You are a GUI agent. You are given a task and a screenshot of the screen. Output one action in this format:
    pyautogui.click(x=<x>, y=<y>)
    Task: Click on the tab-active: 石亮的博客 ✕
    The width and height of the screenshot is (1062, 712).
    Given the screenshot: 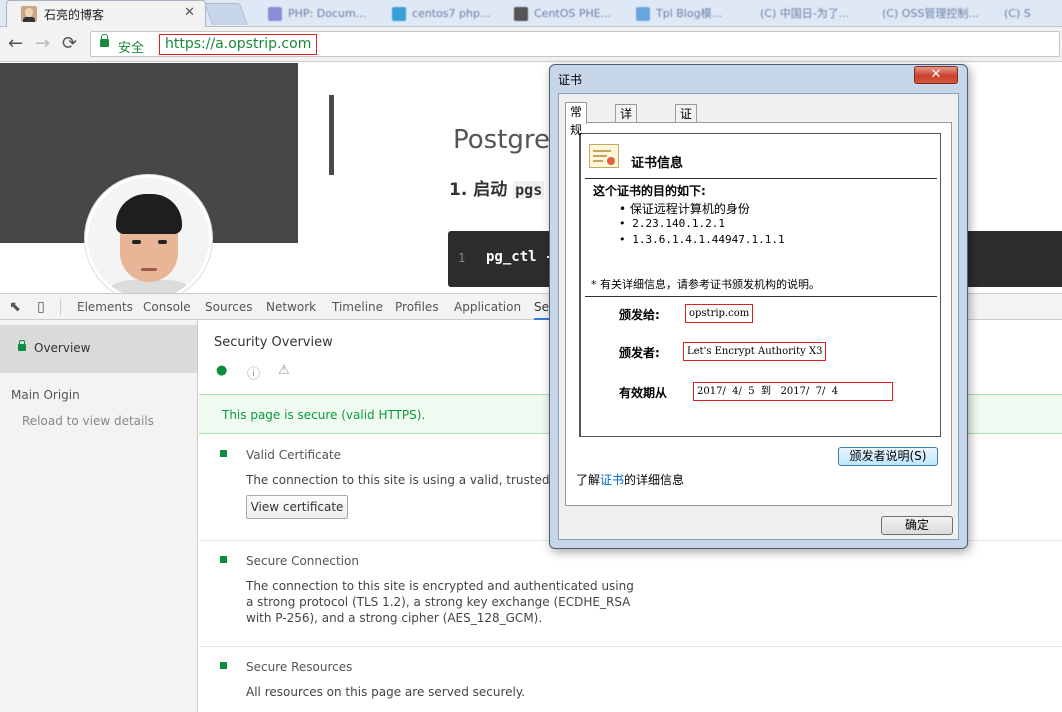 What is the action you would take?
    pyautogui.click(x=106, y=13)
    